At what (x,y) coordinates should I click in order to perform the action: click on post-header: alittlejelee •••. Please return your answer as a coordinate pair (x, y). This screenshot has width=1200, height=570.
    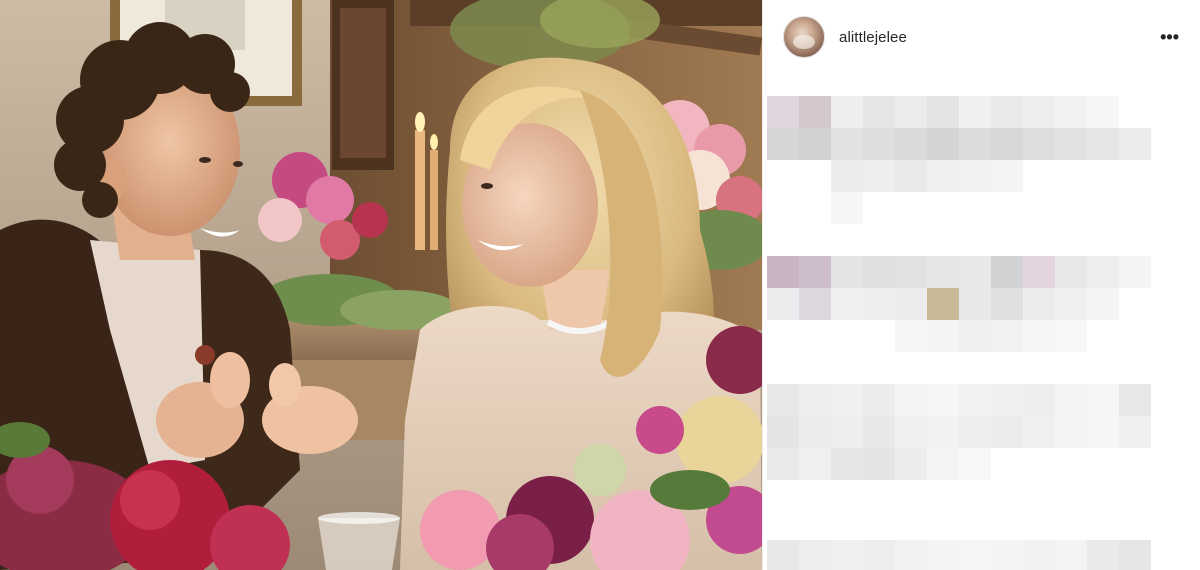
    Looking at the image, I should click on (981, 37).